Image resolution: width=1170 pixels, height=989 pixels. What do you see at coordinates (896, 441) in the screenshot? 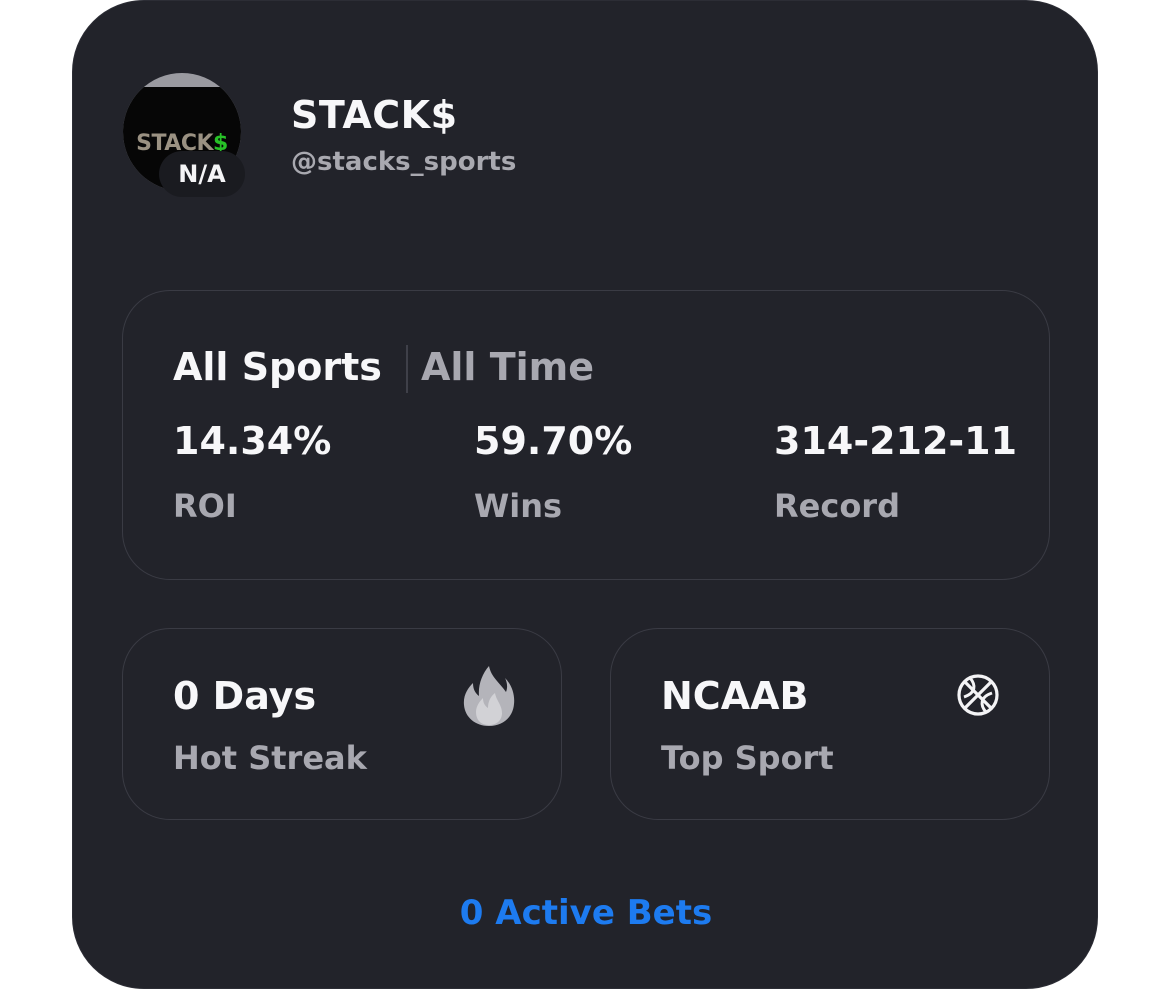
I see `record-value: 314-212-11` at bounding box center [896, 441].